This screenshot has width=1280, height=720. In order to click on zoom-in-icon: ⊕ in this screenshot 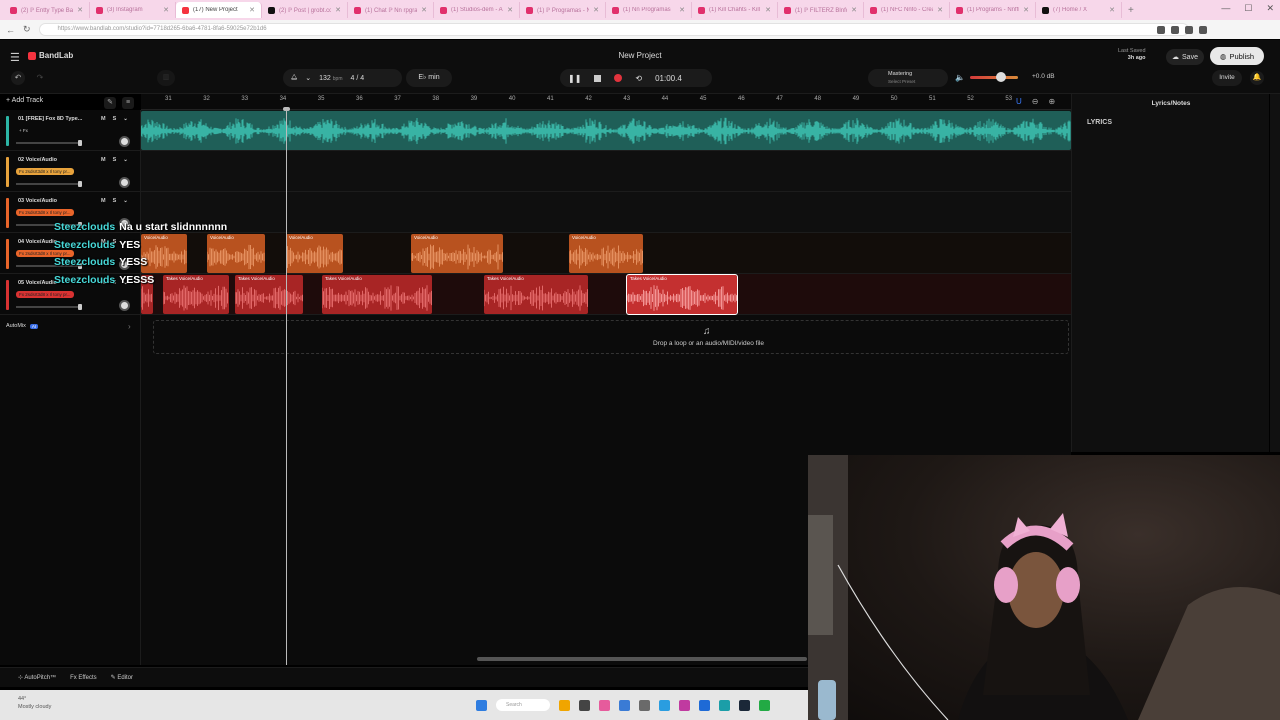, I will do `click(1051, 101)`.